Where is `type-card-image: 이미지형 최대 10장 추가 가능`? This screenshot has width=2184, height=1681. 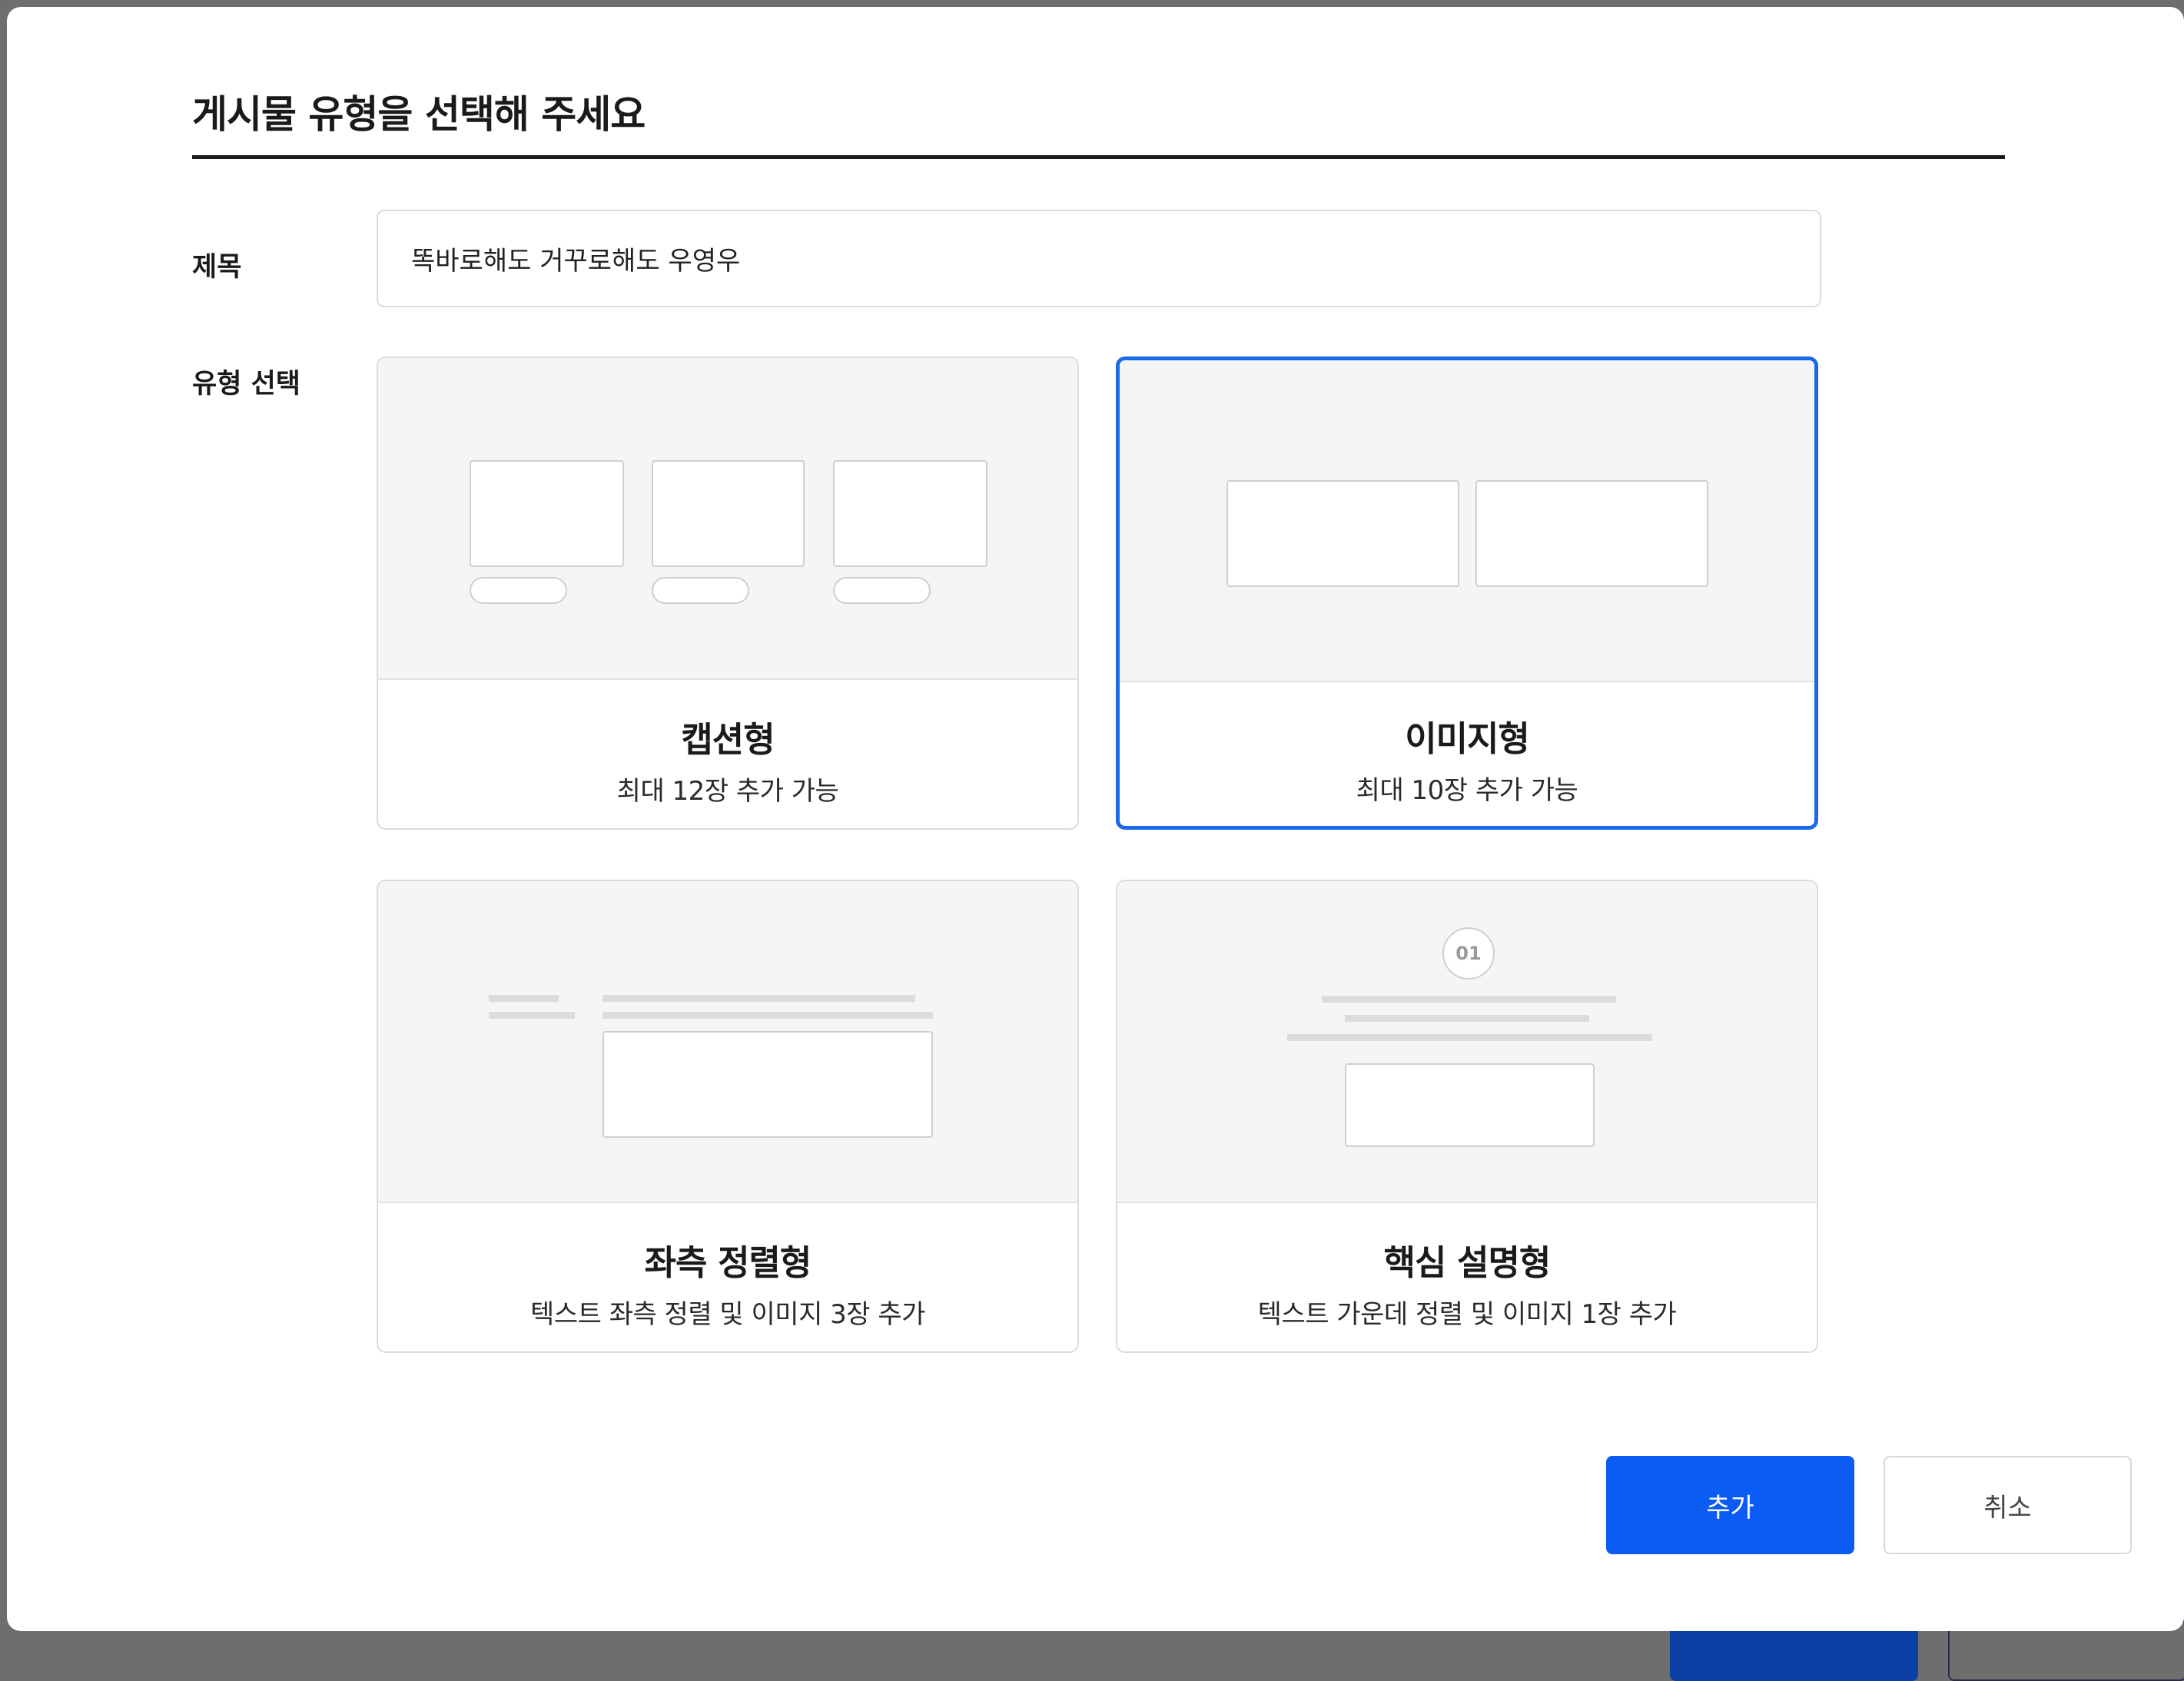 type-card-image: 이미지형 최대 10장 추가 가능 is located at coordinates (1467, 593).